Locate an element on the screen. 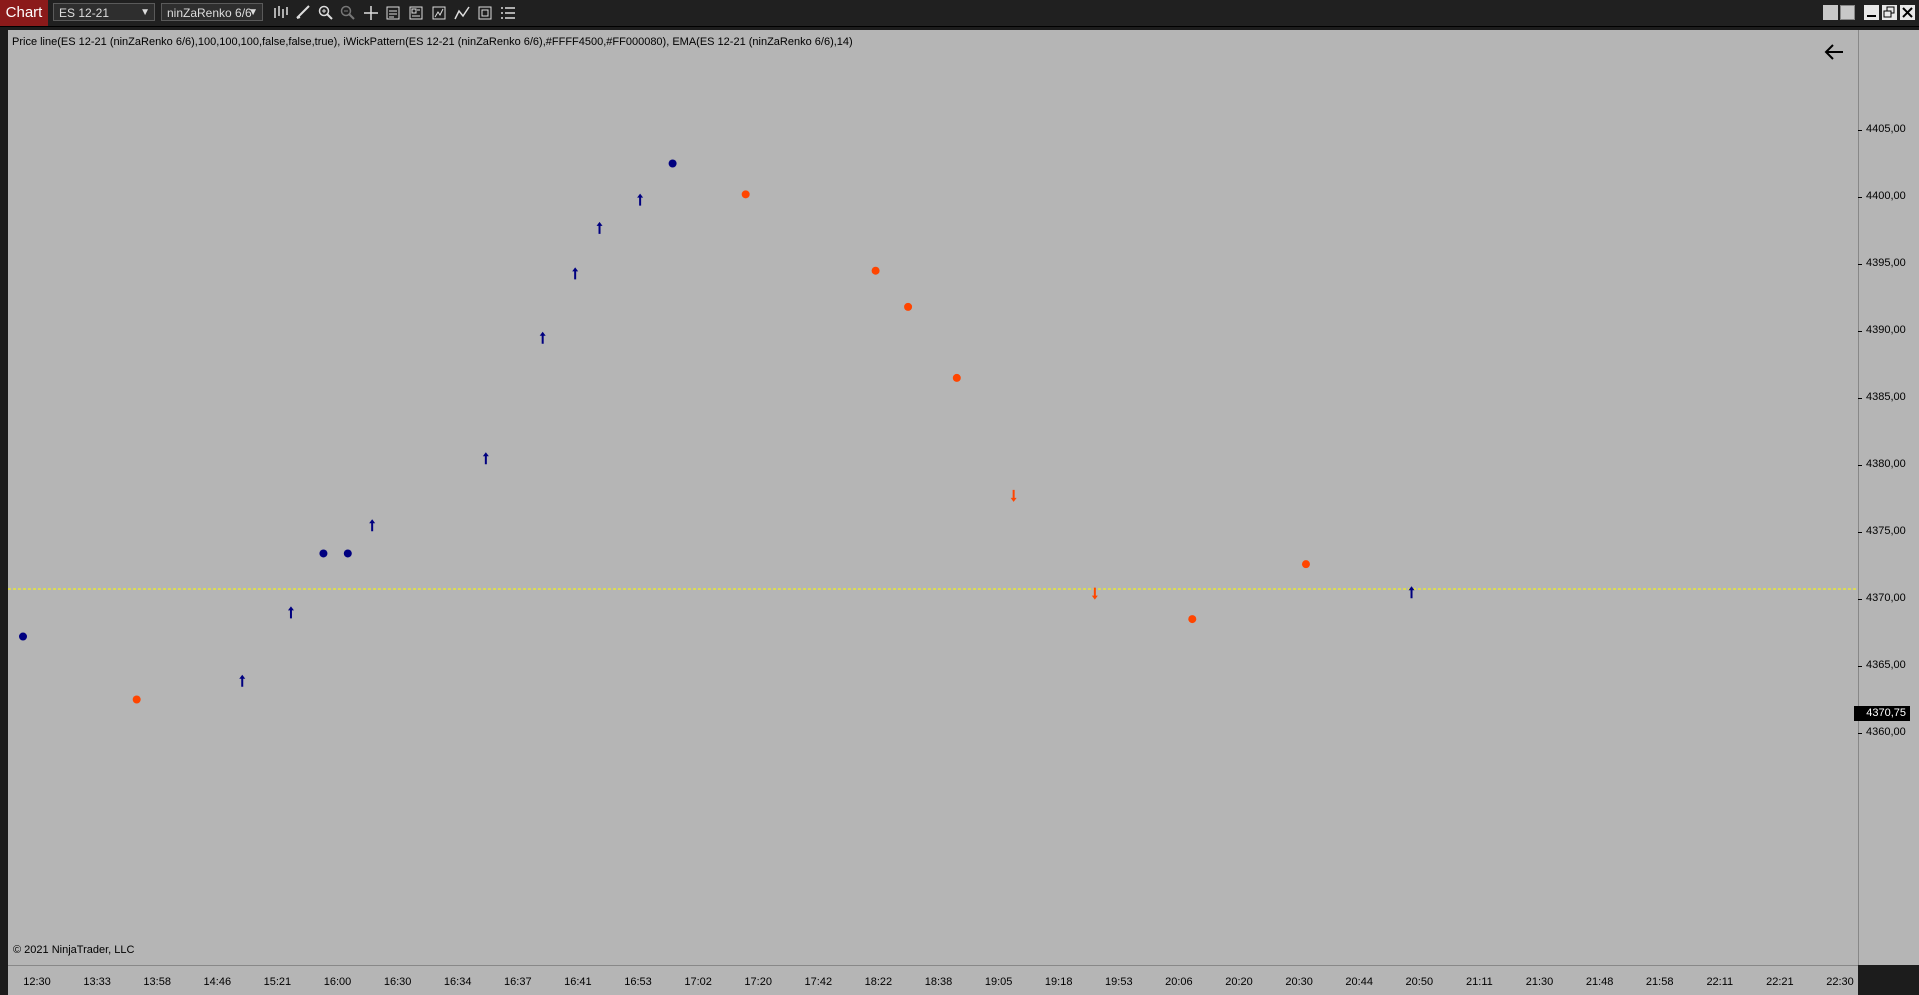  instrument-select: ES 12-21 ▼ is located at coordinates (104, 12).